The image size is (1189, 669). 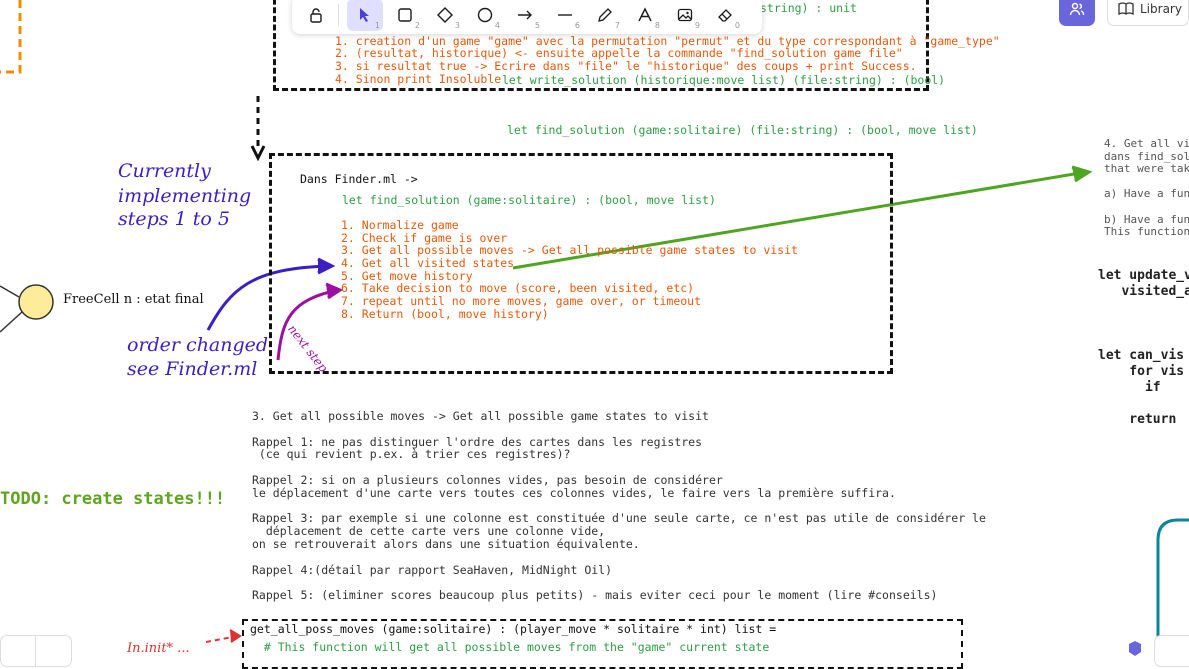 I want to click on ellipse-icon, so click(x=485, y=15).